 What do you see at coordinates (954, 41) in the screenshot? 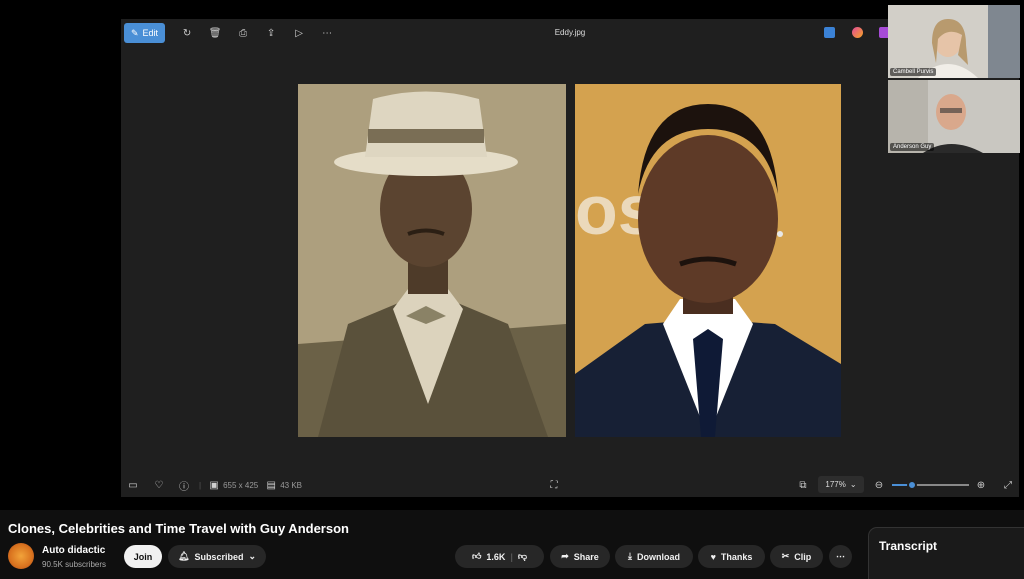
I see `participant-tile: Cambell Purvis` at bounding box center [954, 41].